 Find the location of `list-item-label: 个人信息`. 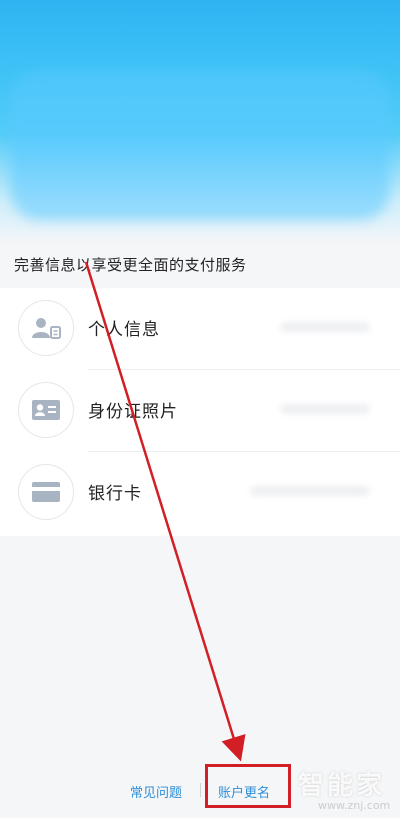

list-item-label: 个人信息 is located at coordinates (124, 330).